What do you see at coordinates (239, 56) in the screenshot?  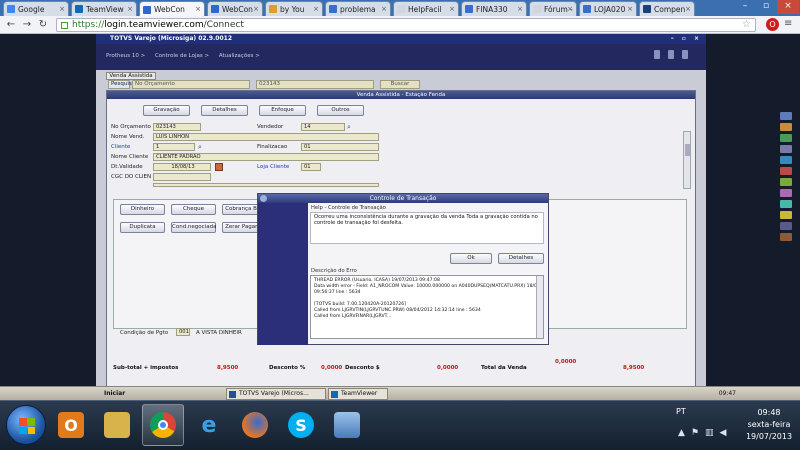 I see `breadcrumb-atualizacoes: Atualizações >` at bounding box center [239, 56].